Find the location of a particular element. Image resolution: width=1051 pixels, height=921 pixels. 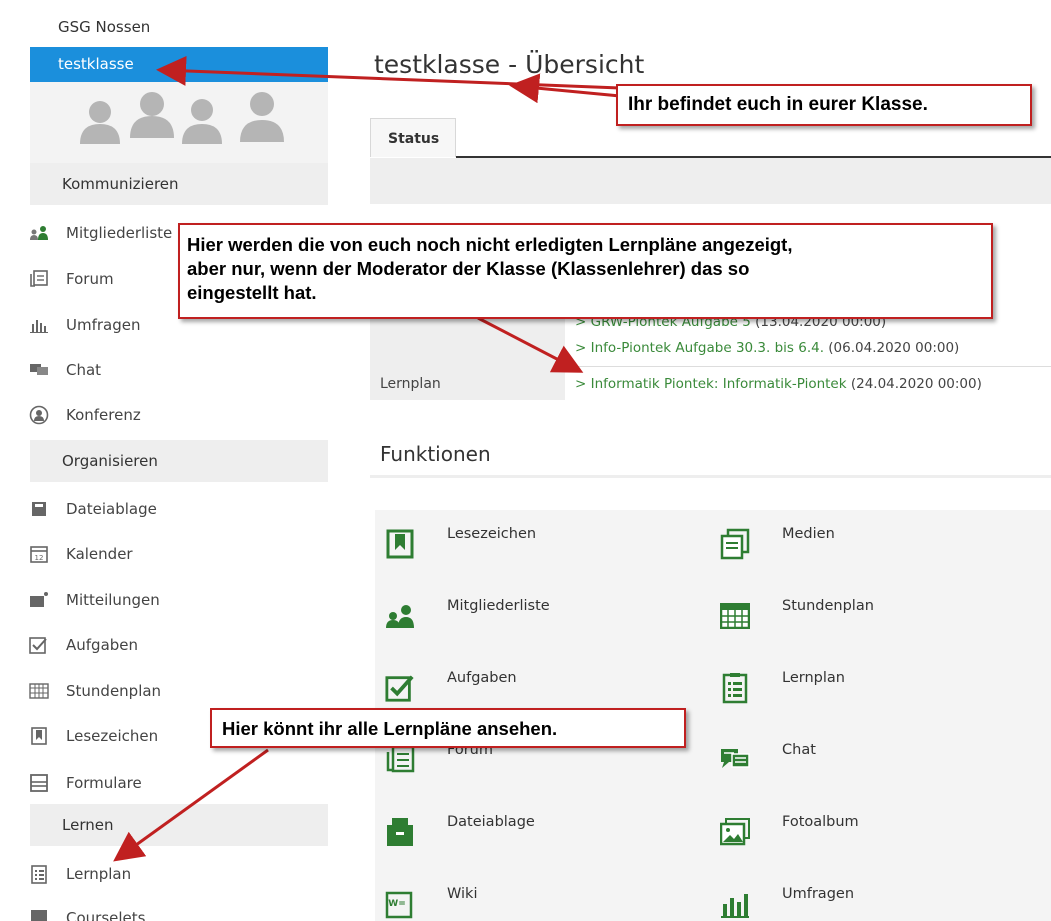

function-lesezeichen: Lesezeichen is located at coordinates (540, 546).